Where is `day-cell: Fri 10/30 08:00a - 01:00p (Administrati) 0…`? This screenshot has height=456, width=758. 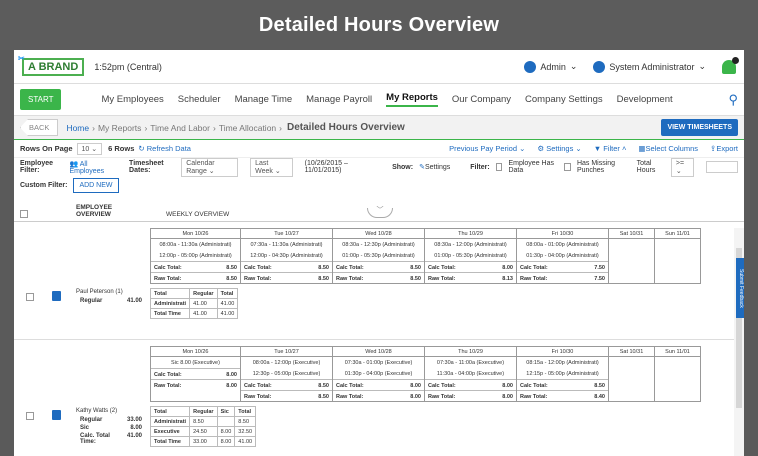
day-cell: Fri 10/30 08:00a - 01:00p (Administrati) 0… is located at coordinates (562, 256).